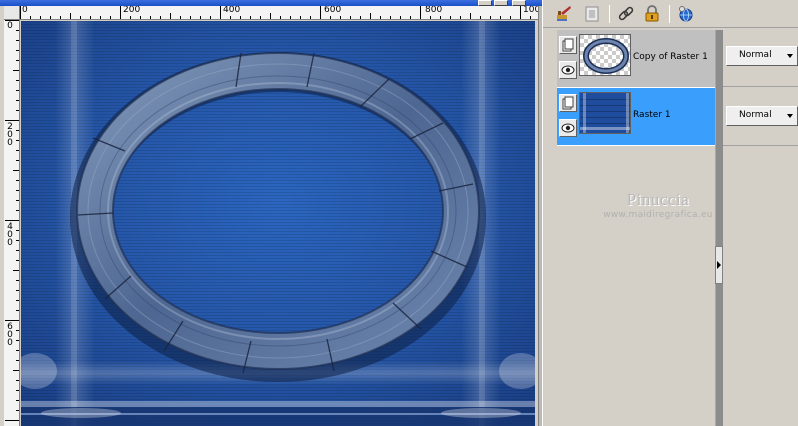 The image size is (798, 426). What do you see at coordinates (626, 14) in the screenshot?
I see `link-icon` at bounding box center [626, 14].